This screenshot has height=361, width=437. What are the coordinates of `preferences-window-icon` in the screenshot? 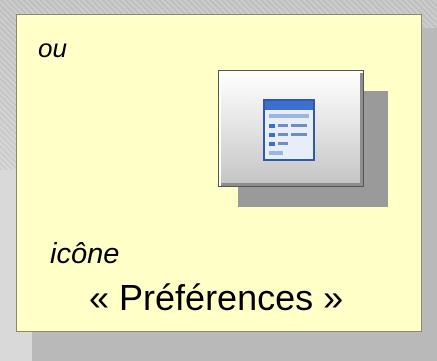 It's located at (289, 130).